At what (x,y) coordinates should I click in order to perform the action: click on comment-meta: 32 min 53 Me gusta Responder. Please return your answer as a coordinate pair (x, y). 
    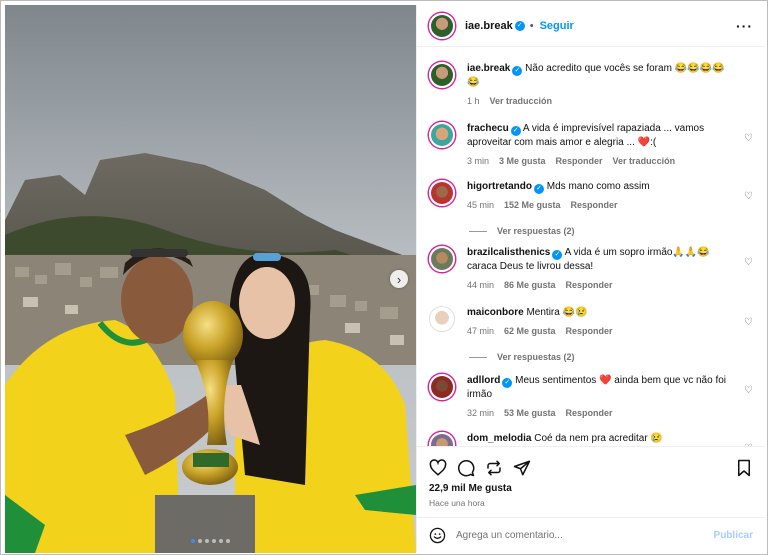
    Looking at the image, I should click on (601, 413).